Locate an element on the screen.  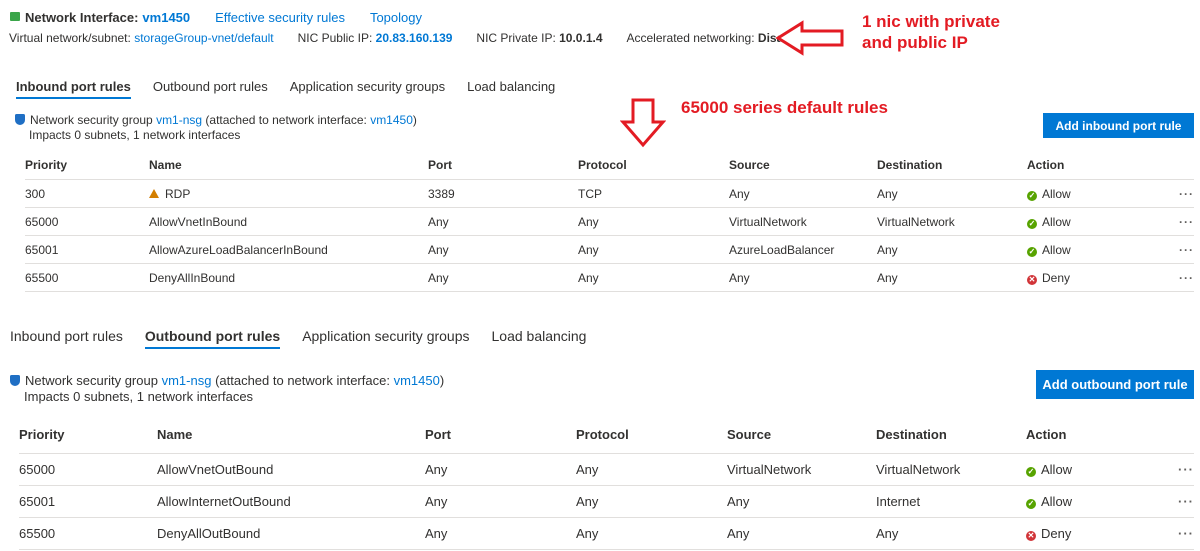
nsg-prefix: Network security group is located at coordinates (91, 120).